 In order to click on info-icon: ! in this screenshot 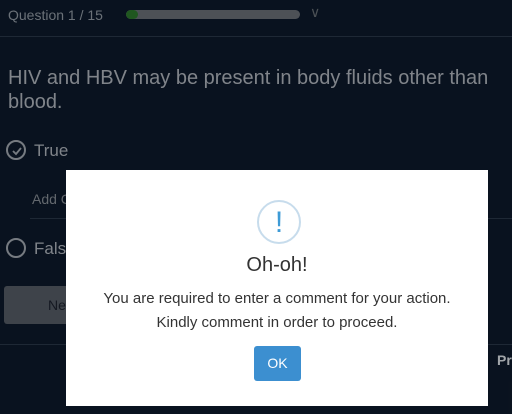, I will do `click(279, 222)`.